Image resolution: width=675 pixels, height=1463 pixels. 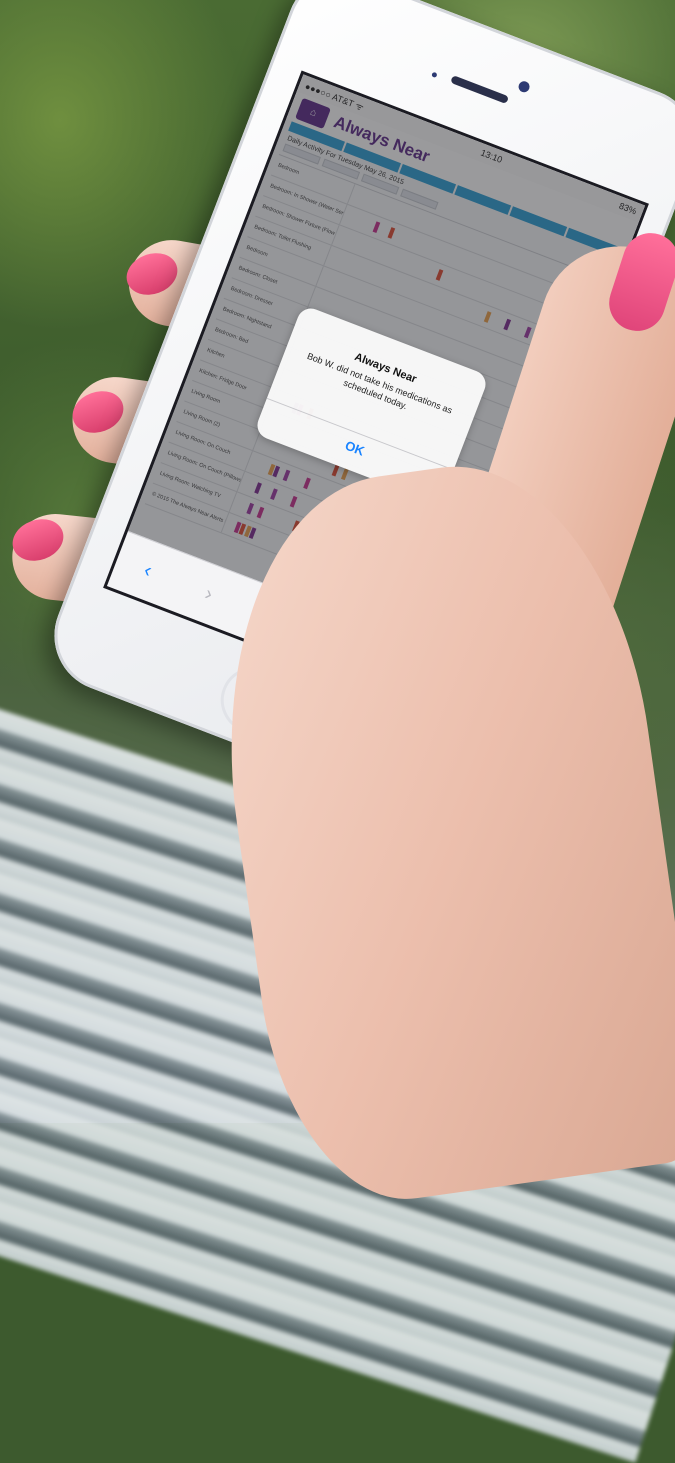 What do you see at coordinates (524, 86) in the screenshot?
I see `front-camera` at bounding box center [524, 86].